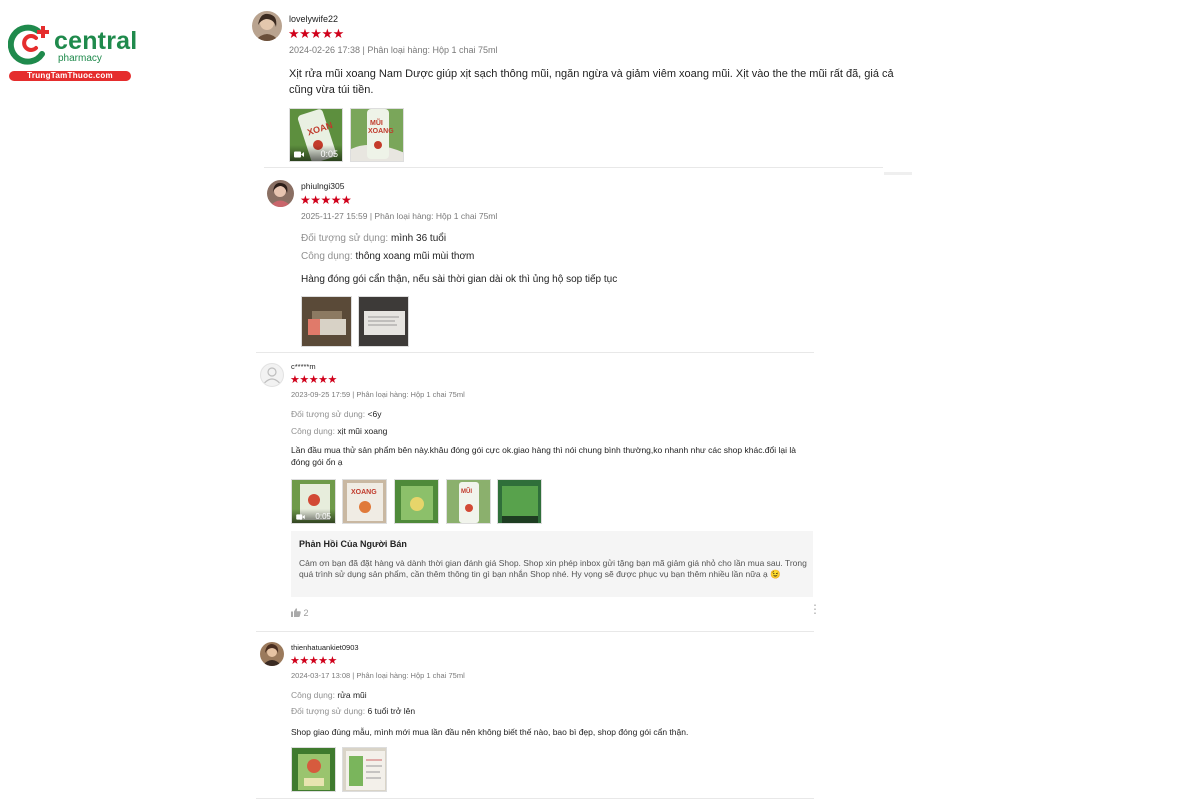 The image size is (1200, 800). I want to click on product-photo-icon: MŨI, so click(468, 501).